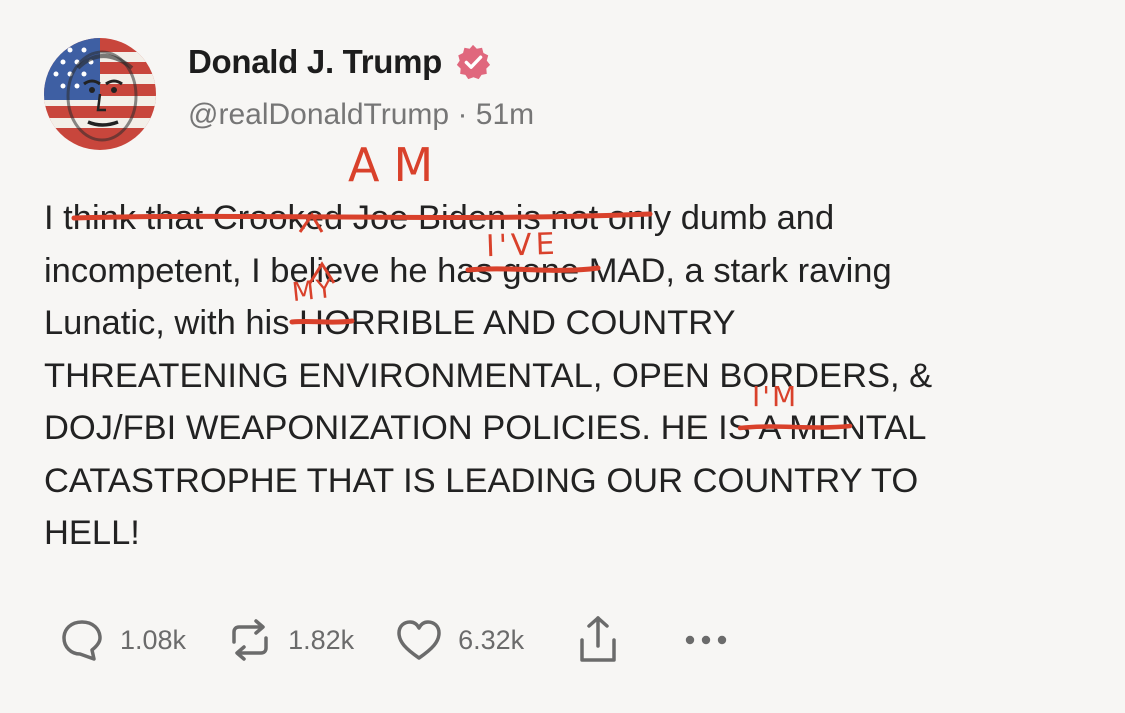 The width and height of the screenshot is (1125, 713). I want to click on post-text-line: Lunatic, with his HORRIBLE AND COUNTRY, so click(569, 323).